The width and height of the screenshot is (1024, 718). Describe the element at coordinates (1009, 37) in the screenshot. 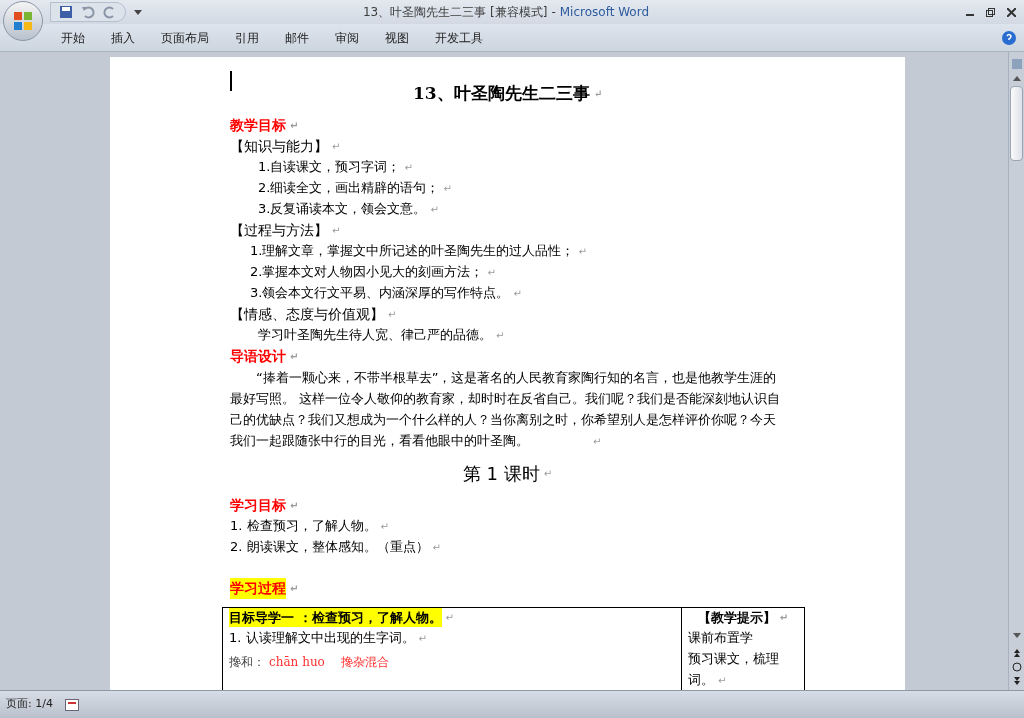

I see `help-icon` at that location.